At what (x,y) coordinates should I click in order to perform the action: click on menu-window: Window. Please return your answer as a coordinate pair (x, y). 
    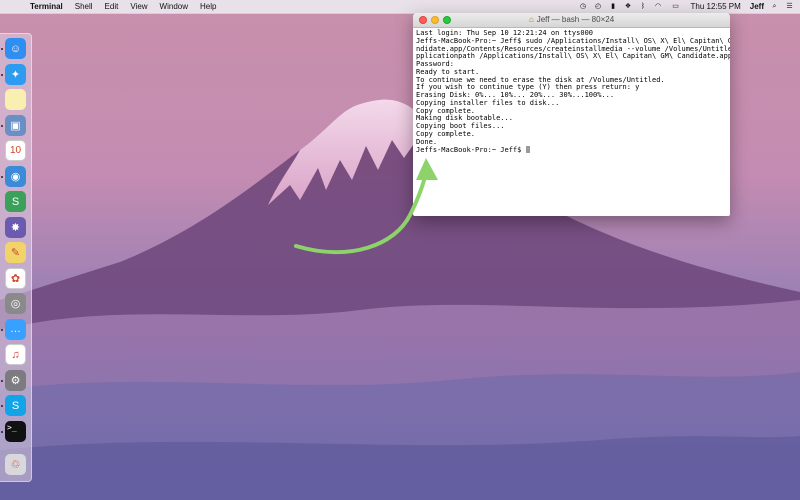
    Looking at the image, I should click on (174, 6).